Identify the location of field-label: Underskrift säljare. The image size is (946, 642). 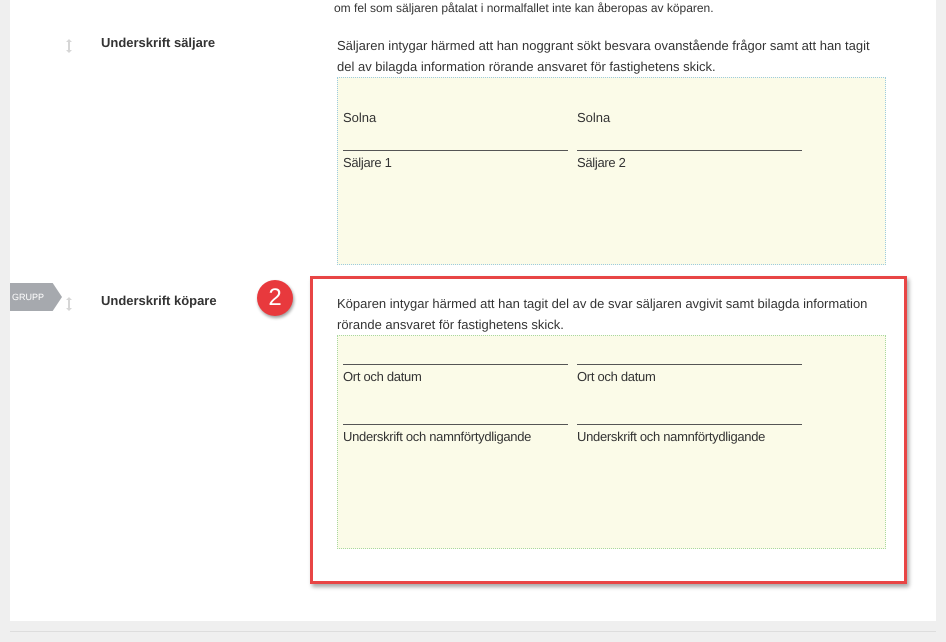
(158, 42).